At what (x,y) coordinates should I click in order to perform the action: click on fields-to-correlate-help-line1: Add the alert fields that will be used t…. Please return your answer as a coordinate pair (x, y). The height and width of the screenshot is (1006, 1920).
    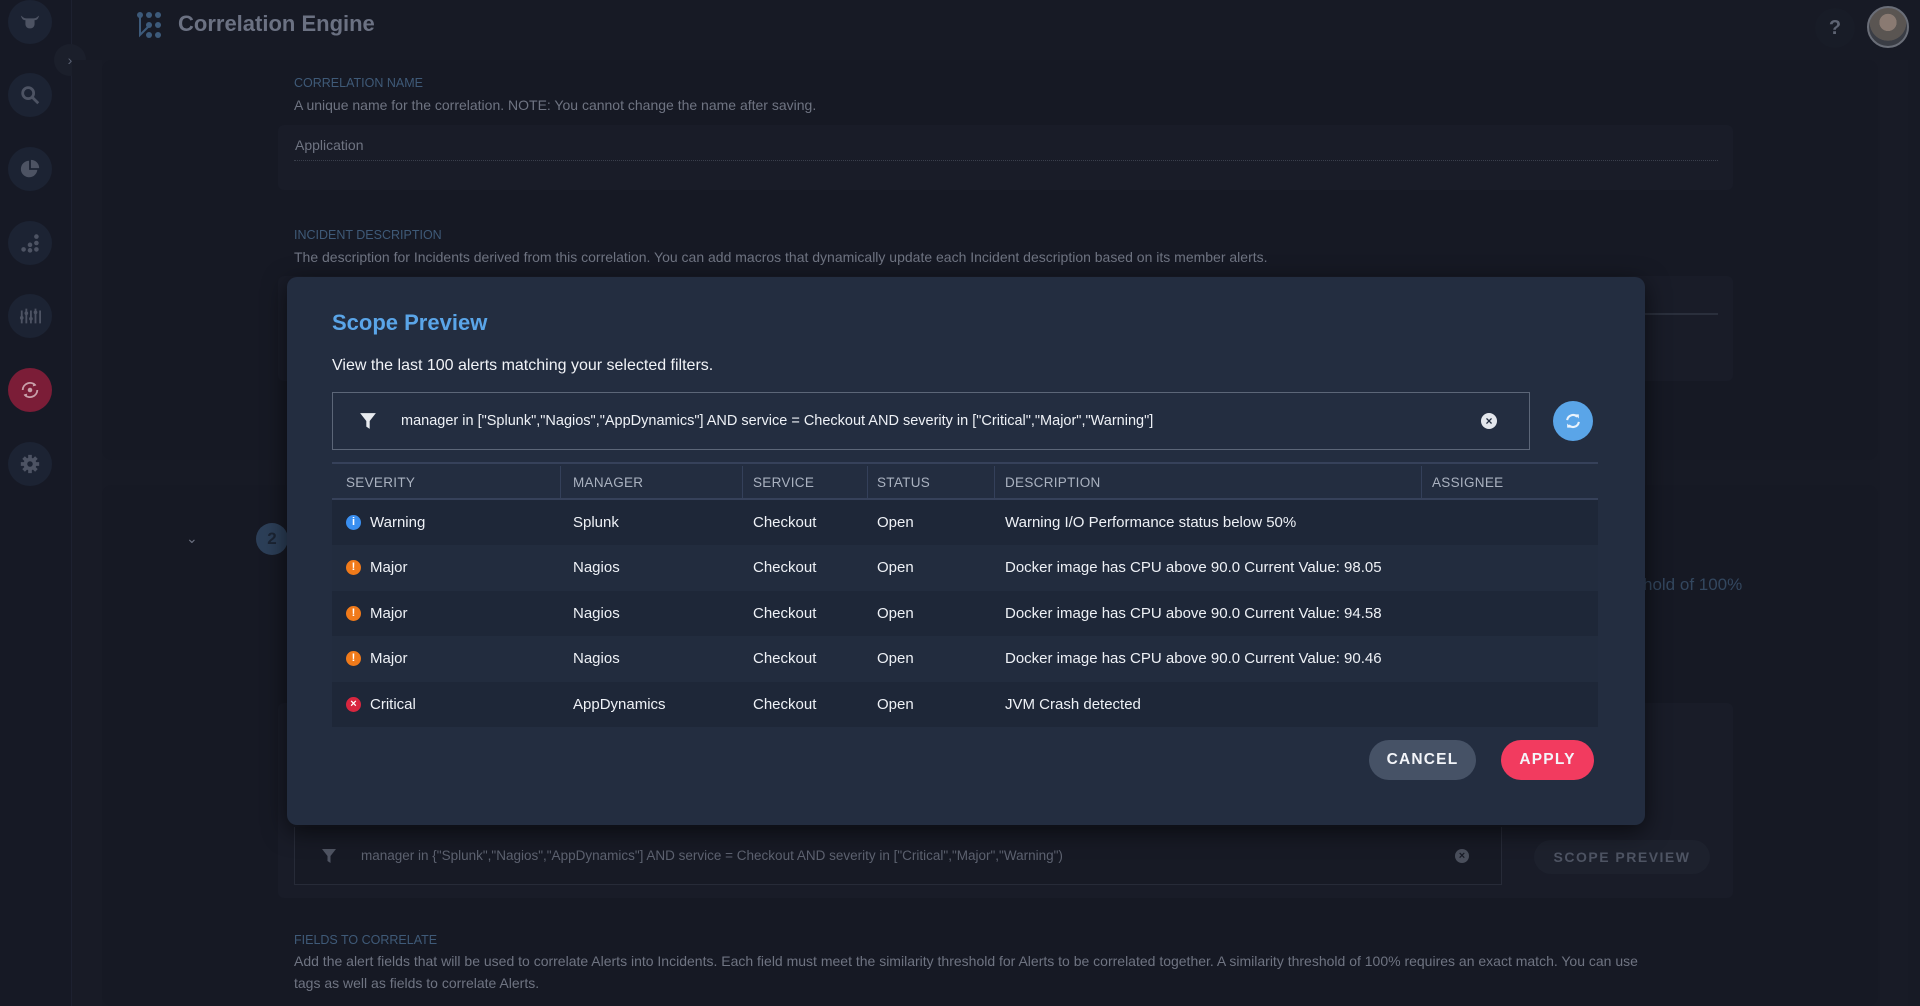
    Looking at the image, I should click on (966, 961).